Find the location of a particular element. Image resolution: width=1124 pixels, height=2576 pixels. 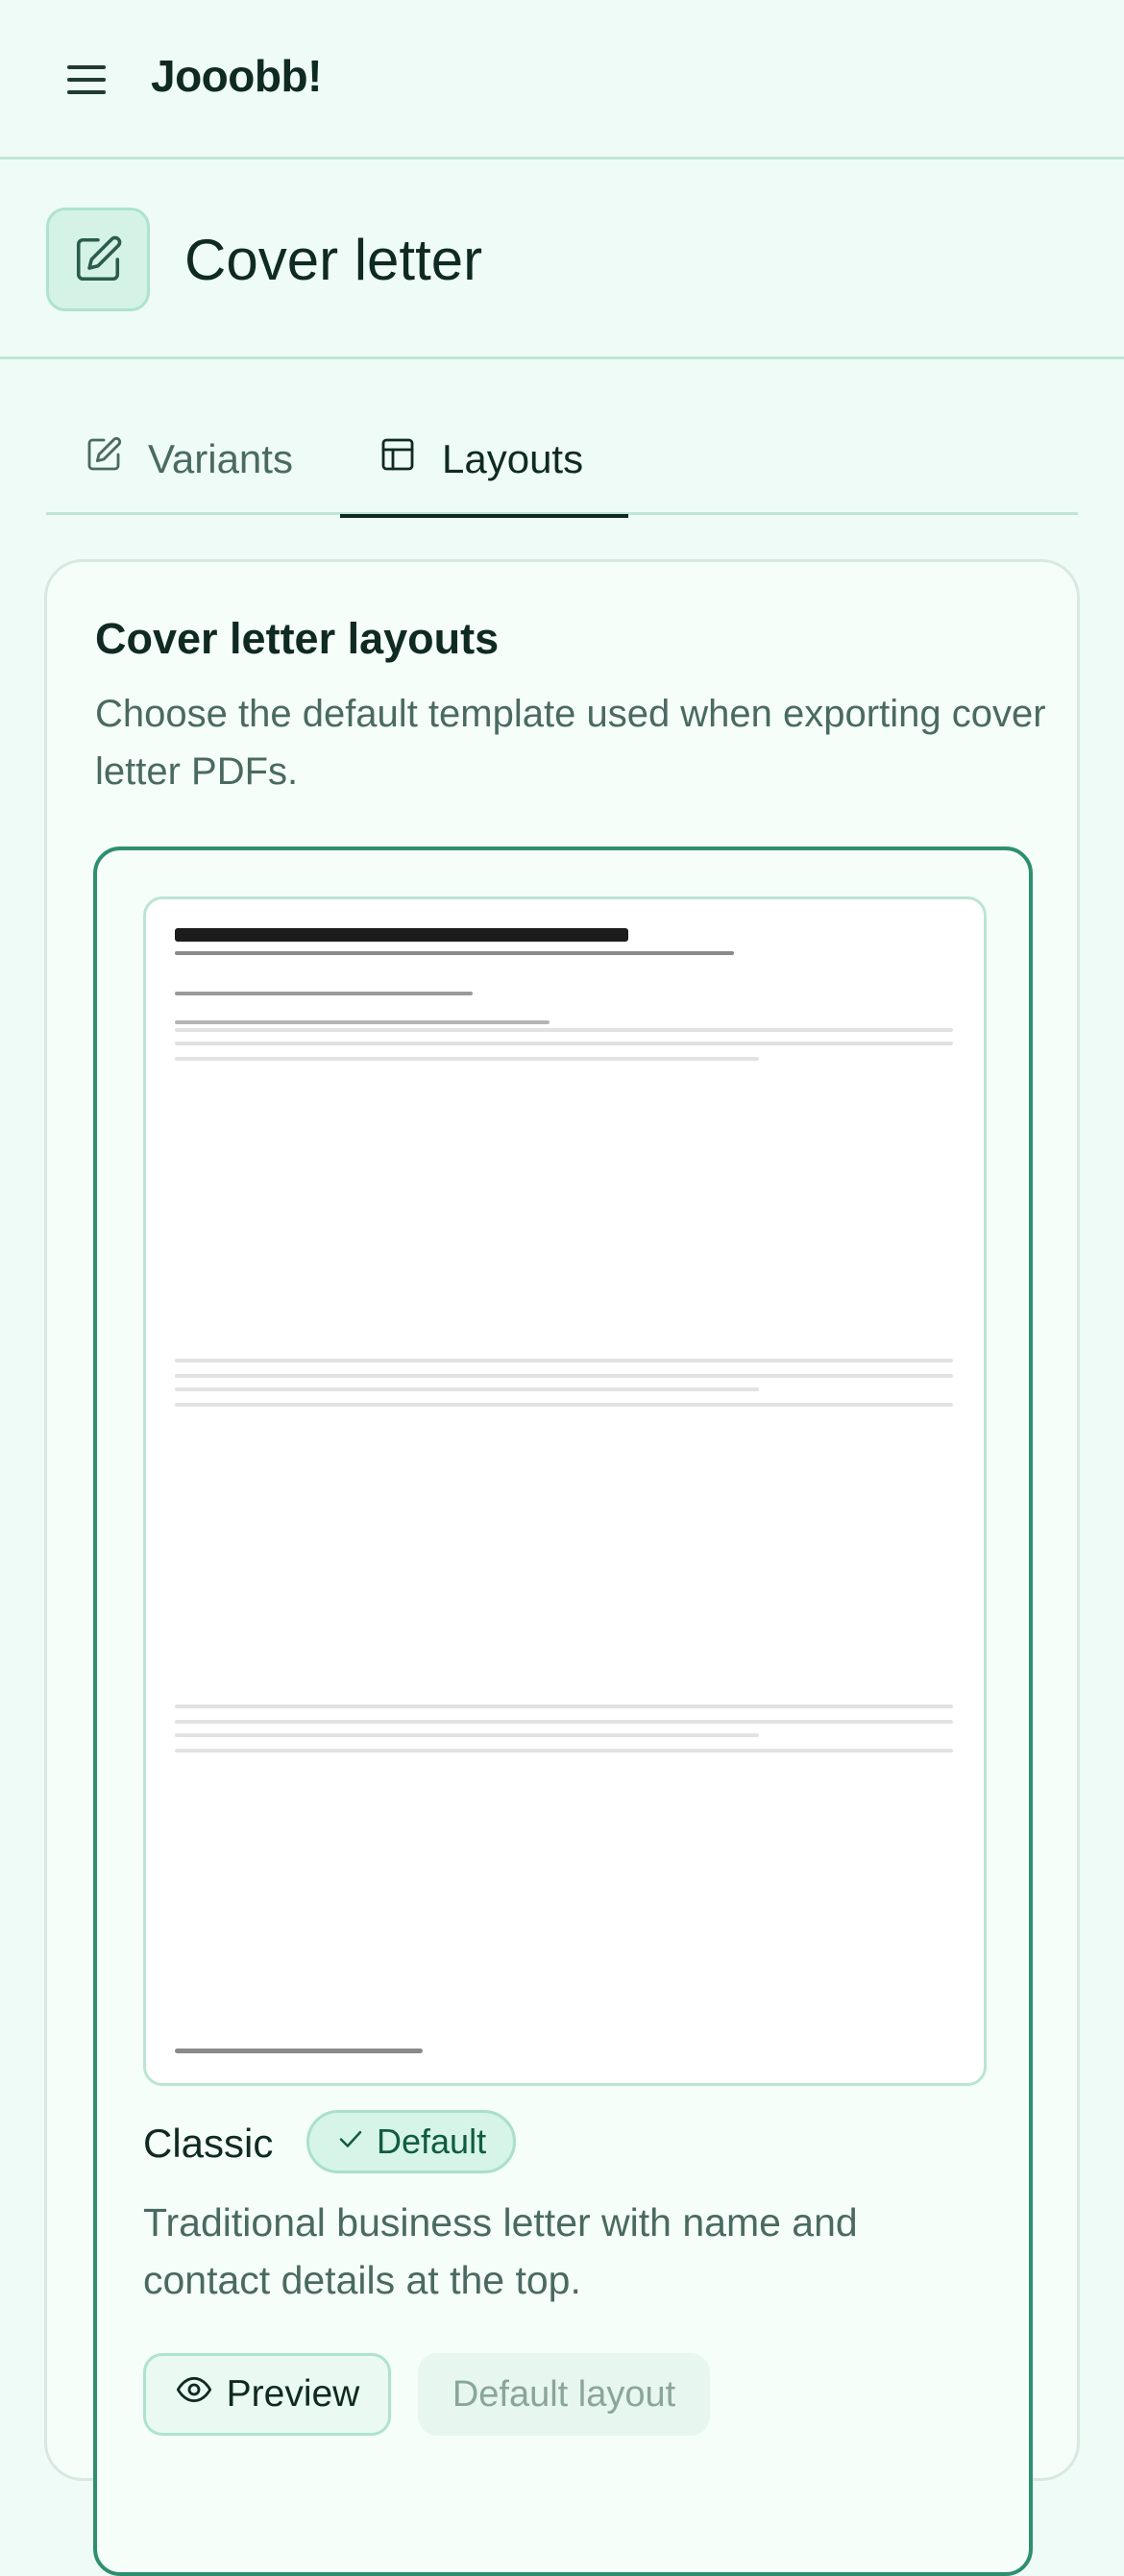

tab-variants: Variants is located at coordinates (193, 459).